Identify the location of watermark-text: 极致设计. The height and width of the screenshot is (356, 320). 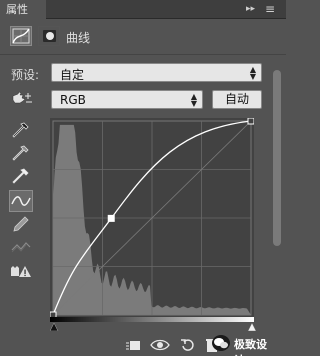
(250, 347).